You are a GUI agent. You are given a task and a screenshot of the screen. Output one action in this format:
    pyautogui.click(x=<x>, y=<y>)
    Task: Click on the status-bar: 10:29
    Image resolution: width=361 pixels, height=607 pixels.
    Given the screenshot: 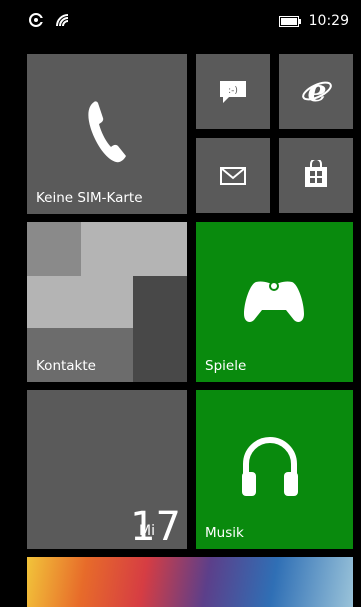 What is the action you would take?
    pyautogui.click(x=180, y=22)
    